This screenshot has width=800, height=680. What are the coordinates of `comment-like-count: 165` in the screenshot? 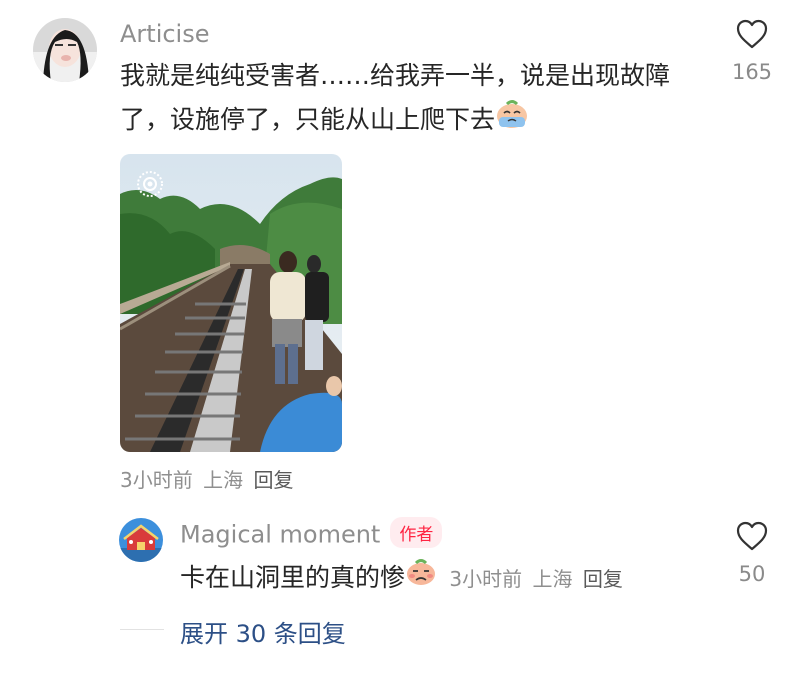 It's located at (752, 72).